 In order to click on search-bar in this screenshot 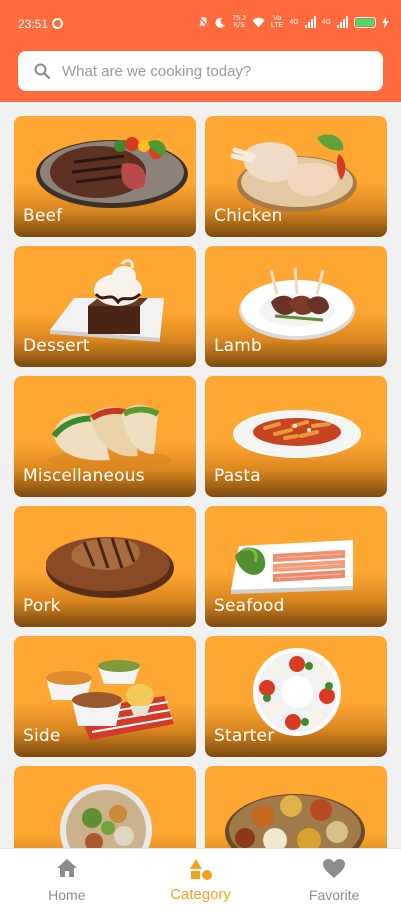, I will do `click(200, 71)`.